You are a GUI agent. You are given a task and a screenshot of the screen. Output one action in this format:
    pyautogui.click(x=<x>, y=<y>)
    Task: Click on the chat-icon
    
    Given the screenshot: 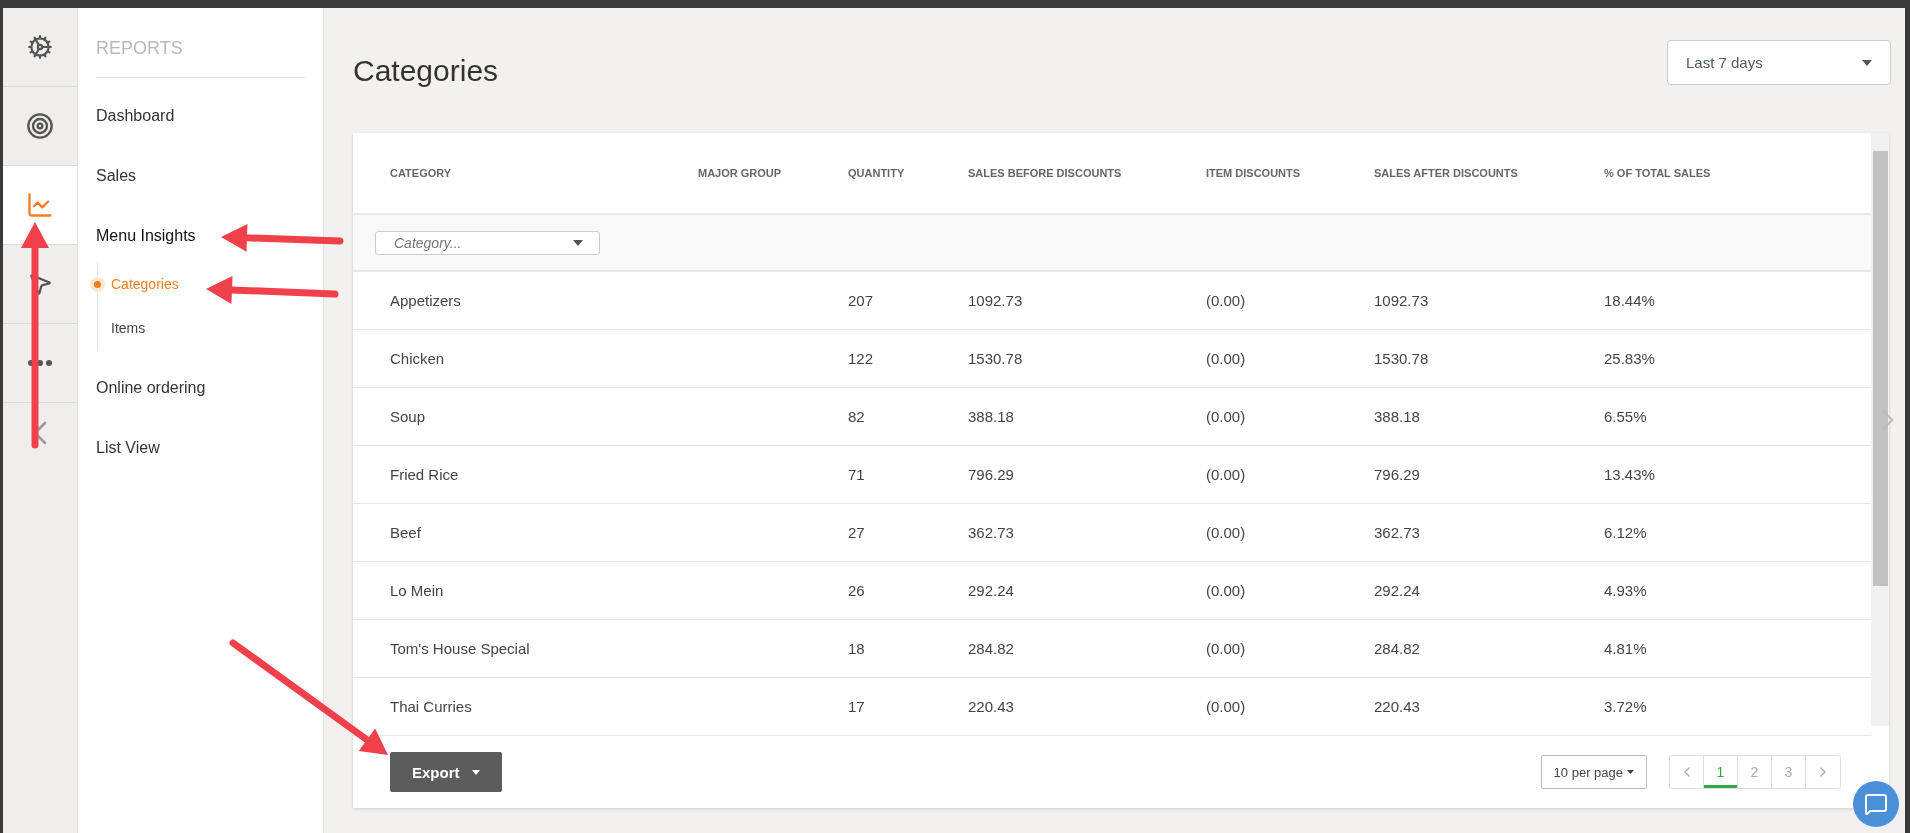 What is the action you would take?
    pyautogui.click(x=1876, y=804)
    